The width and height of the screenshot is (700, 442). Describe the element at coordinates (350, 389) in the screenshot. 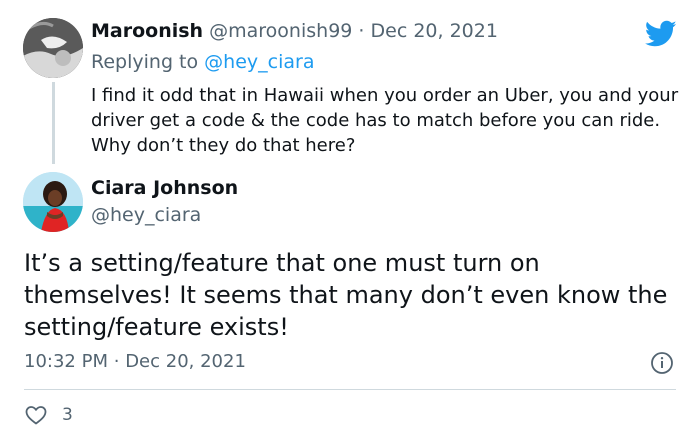

I see `tweet-divider` at that location.